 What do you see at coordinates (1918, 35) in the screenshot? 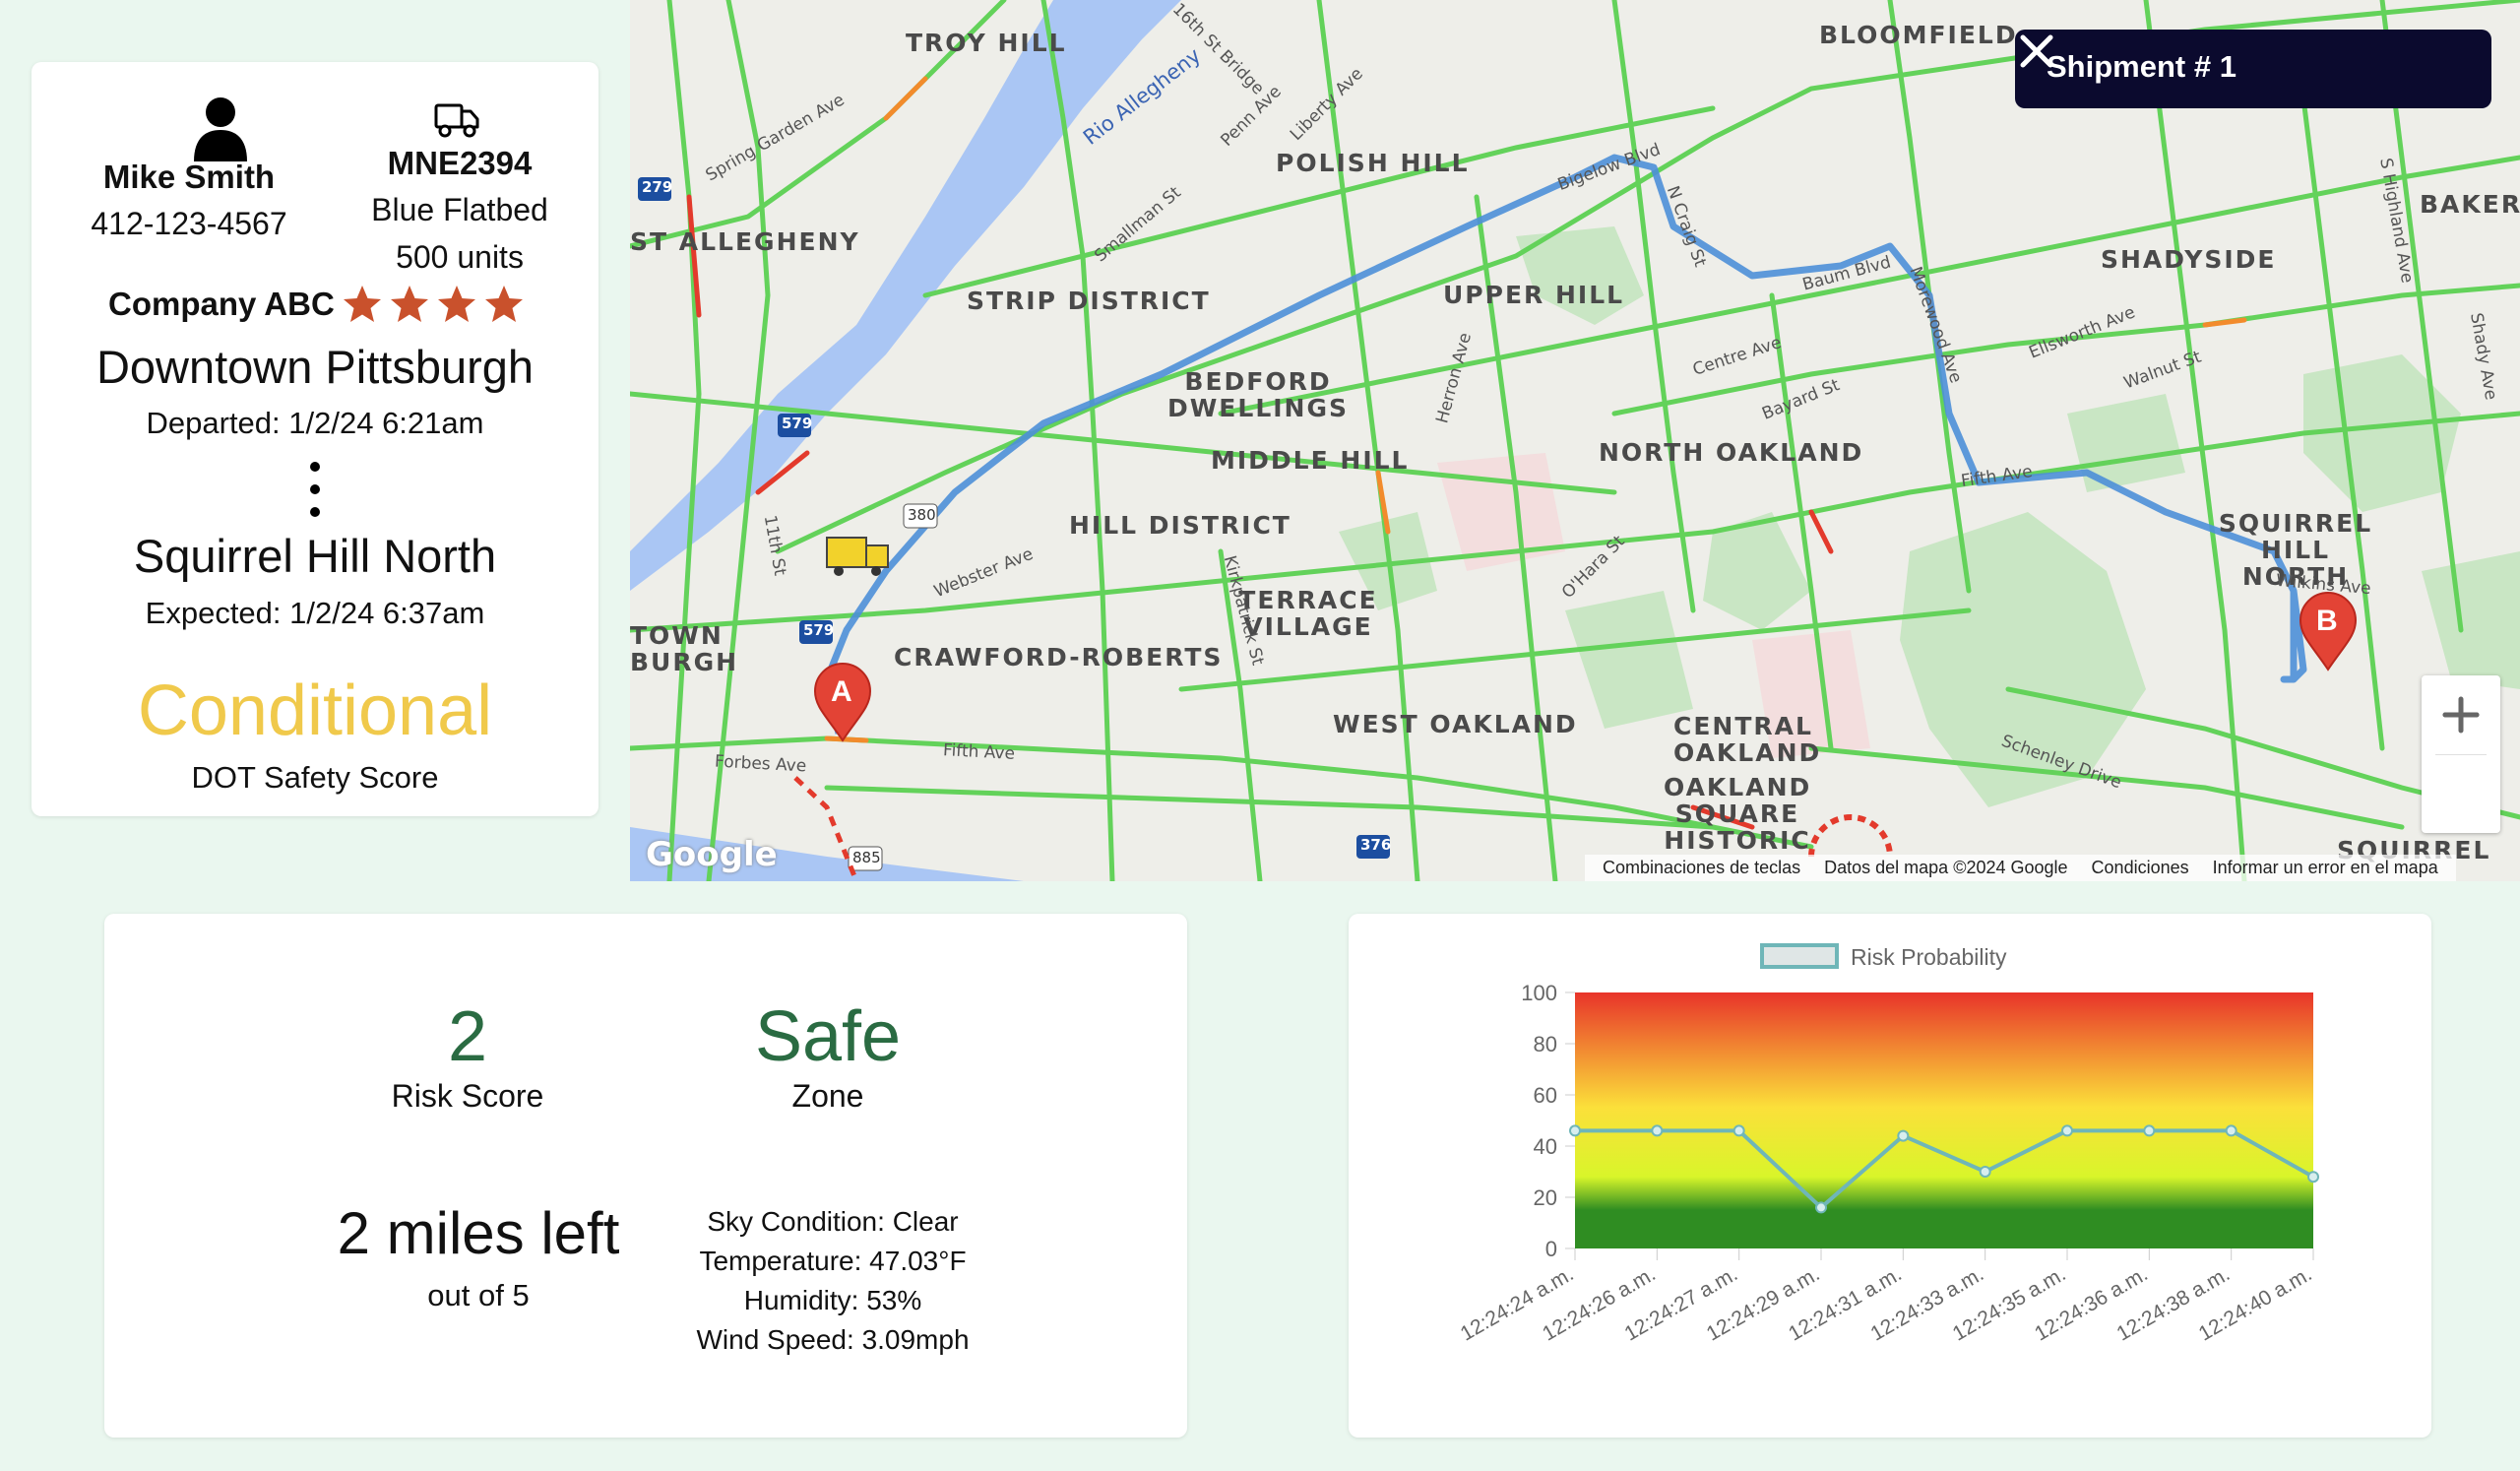
I see `map-label-bloomfield: BLOOMFIELD` at bounding box center [1918, 35].